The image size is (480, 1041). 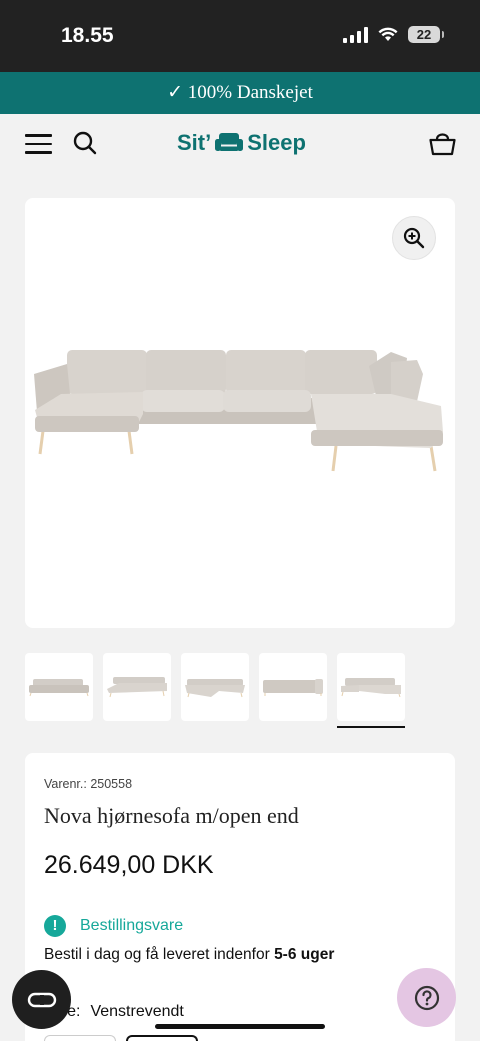 I want to click on search-icon, so click(x=85, y=143).